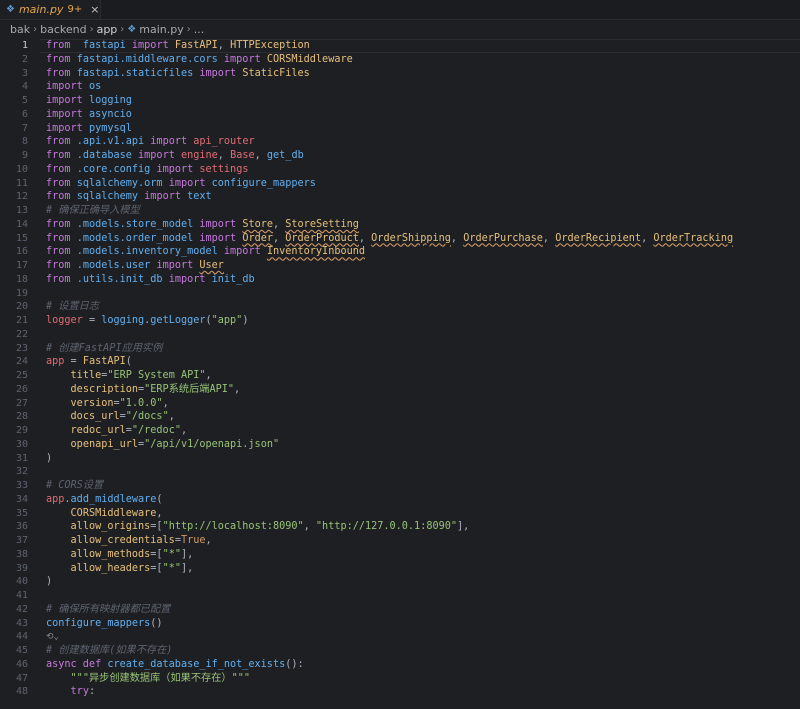  What do you see at coordinates (400, 170) in the screenshot?
I see `code-line: 10 from .core.config import settings` at bounding box center [400, 170].